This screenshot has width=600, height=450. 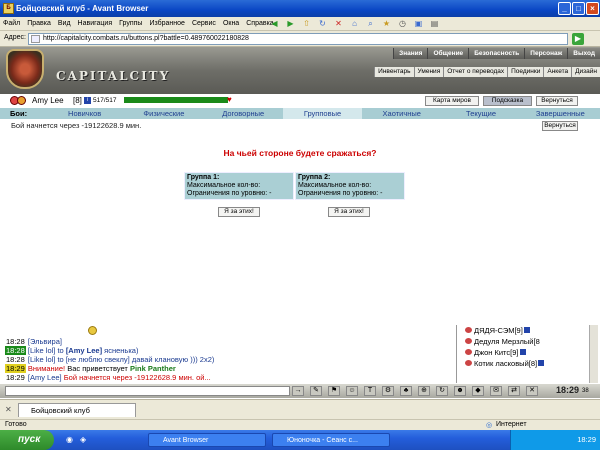 I want to click on mail-icon: ✉, so click(x=496, y=391).